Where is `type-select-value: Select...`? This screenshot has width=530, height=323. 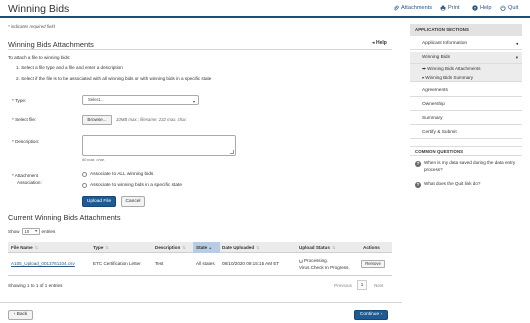 type-select-value: Select... is located at coordinates (96, 99).